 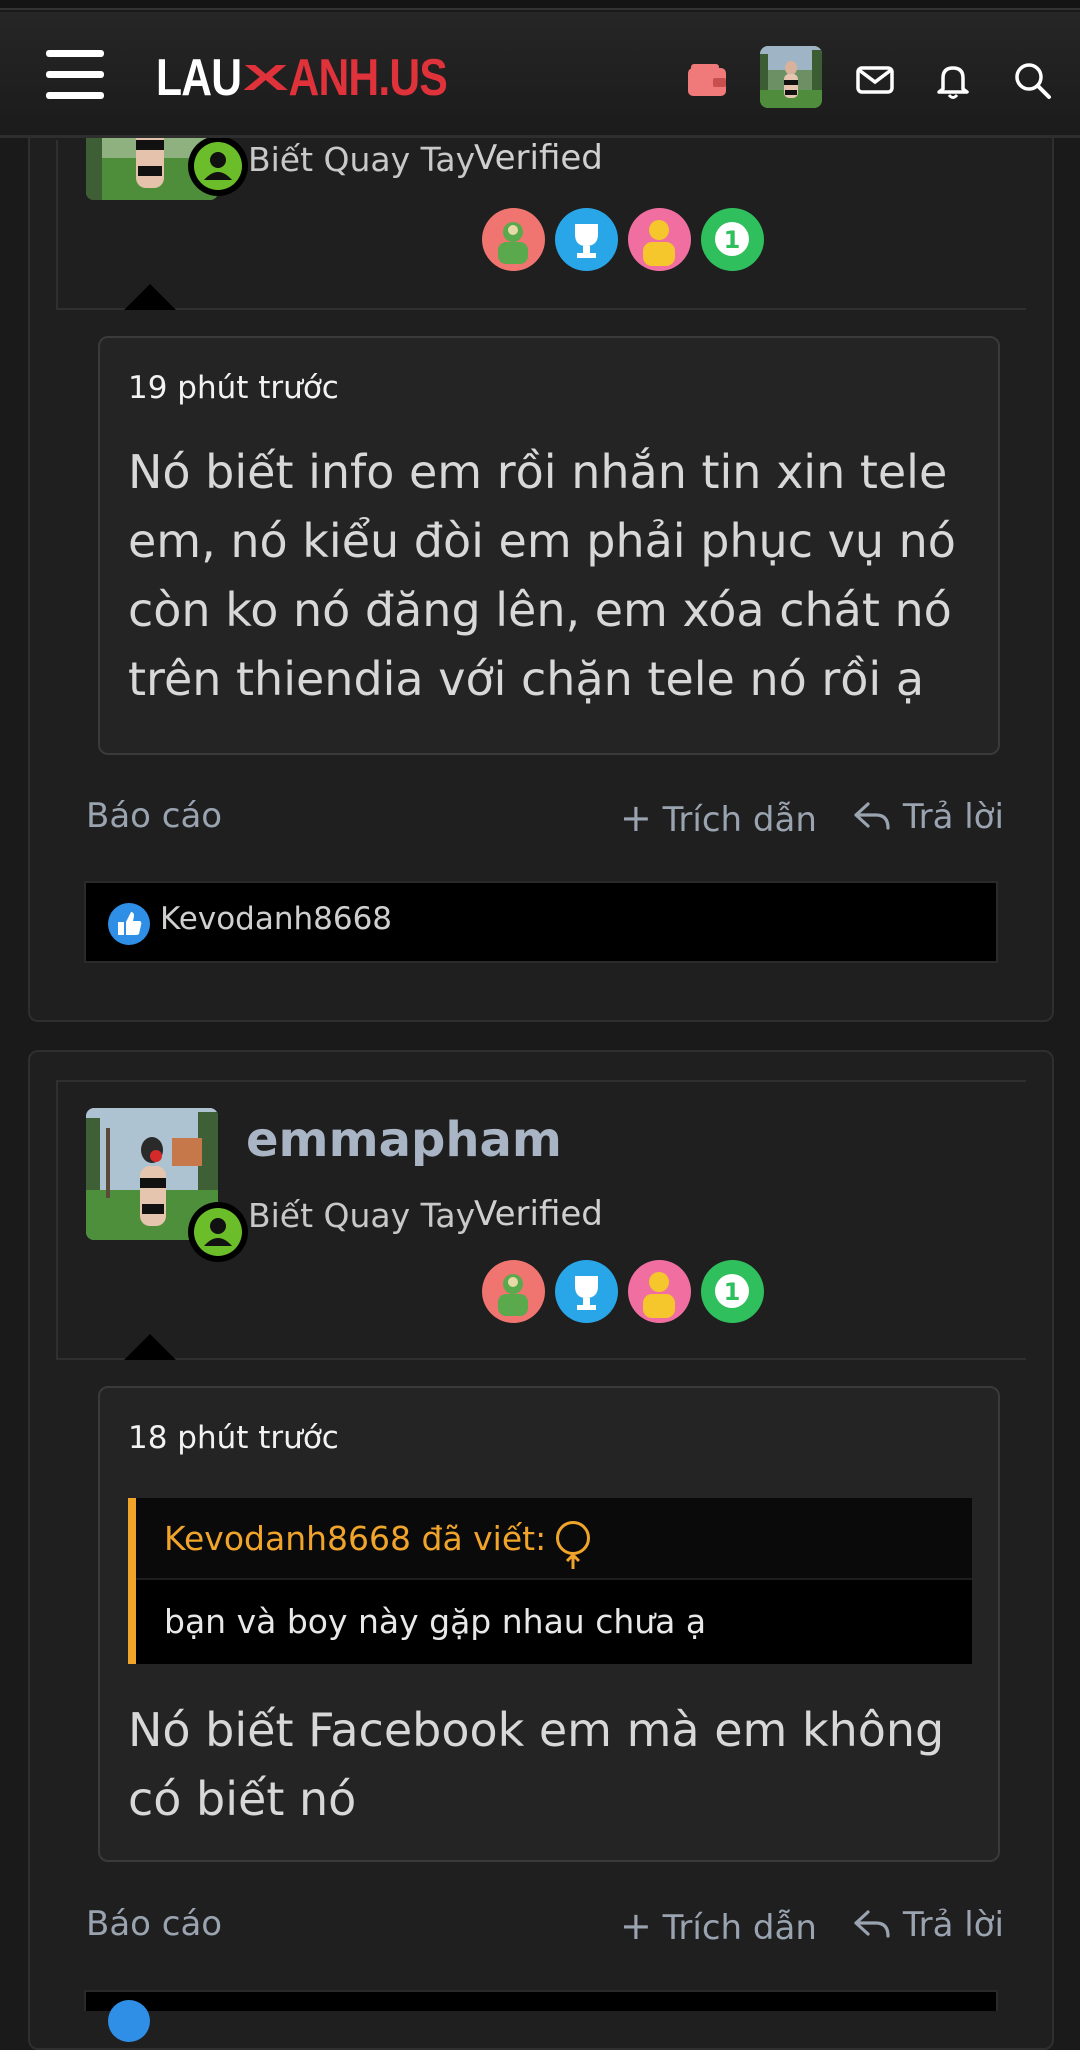 What do you see at coordinates (199, 78) in the screenshot?
I see `logo-text-left: LAU` at bounding box center [199, 78].